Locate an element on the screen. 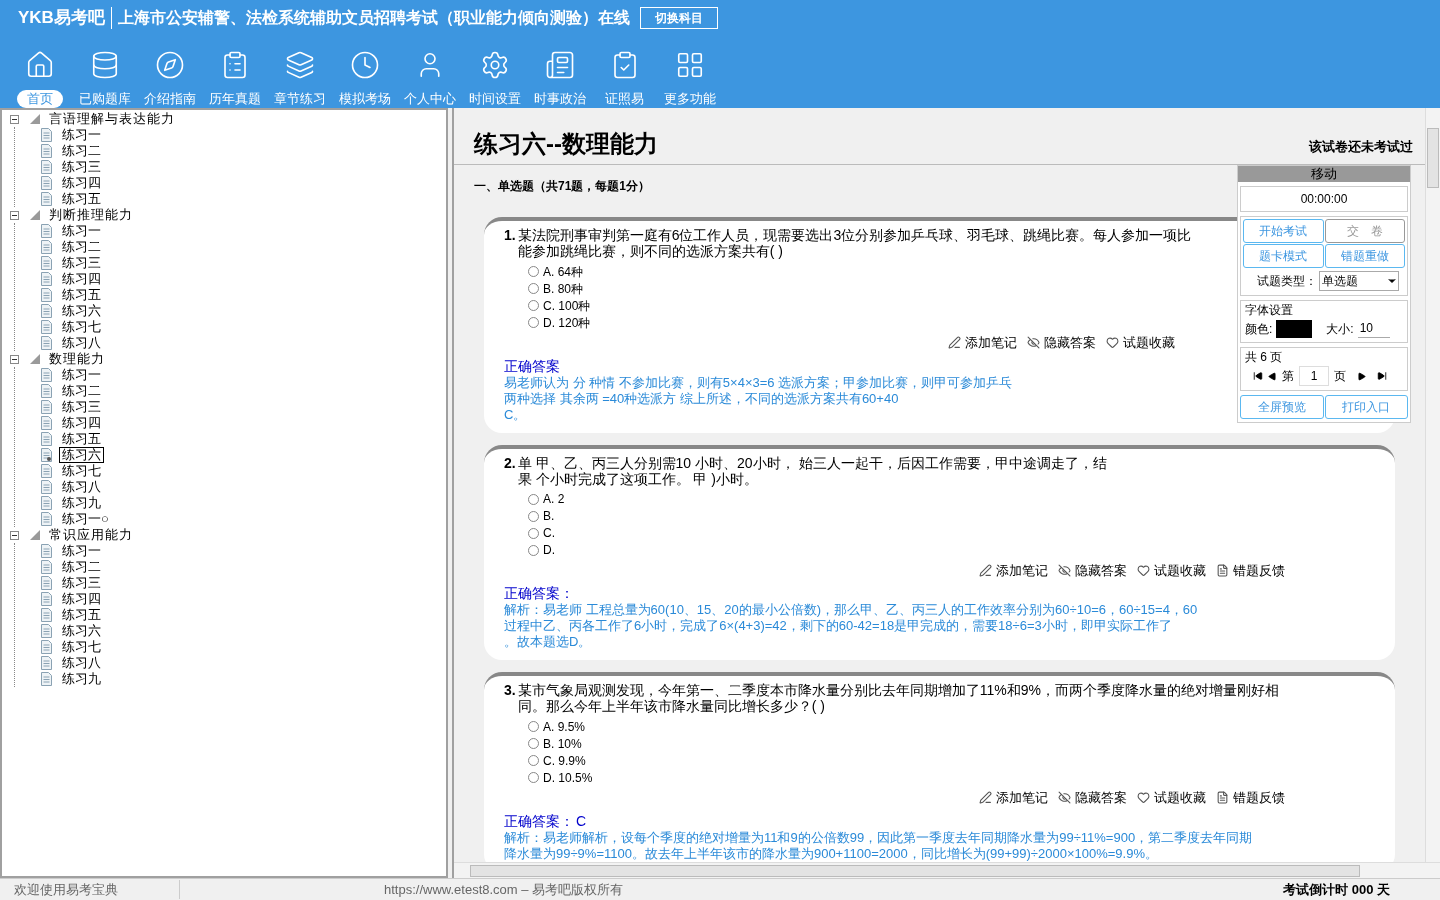  first-page-icon is located at coordinates (1258, 376).